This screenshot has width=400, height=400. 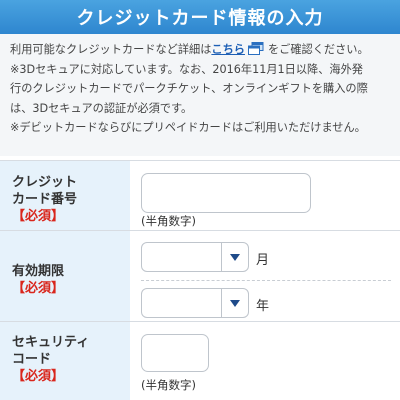 I want to click on page-title: クレジットカード情報の入力, so click(x=200, y=18).